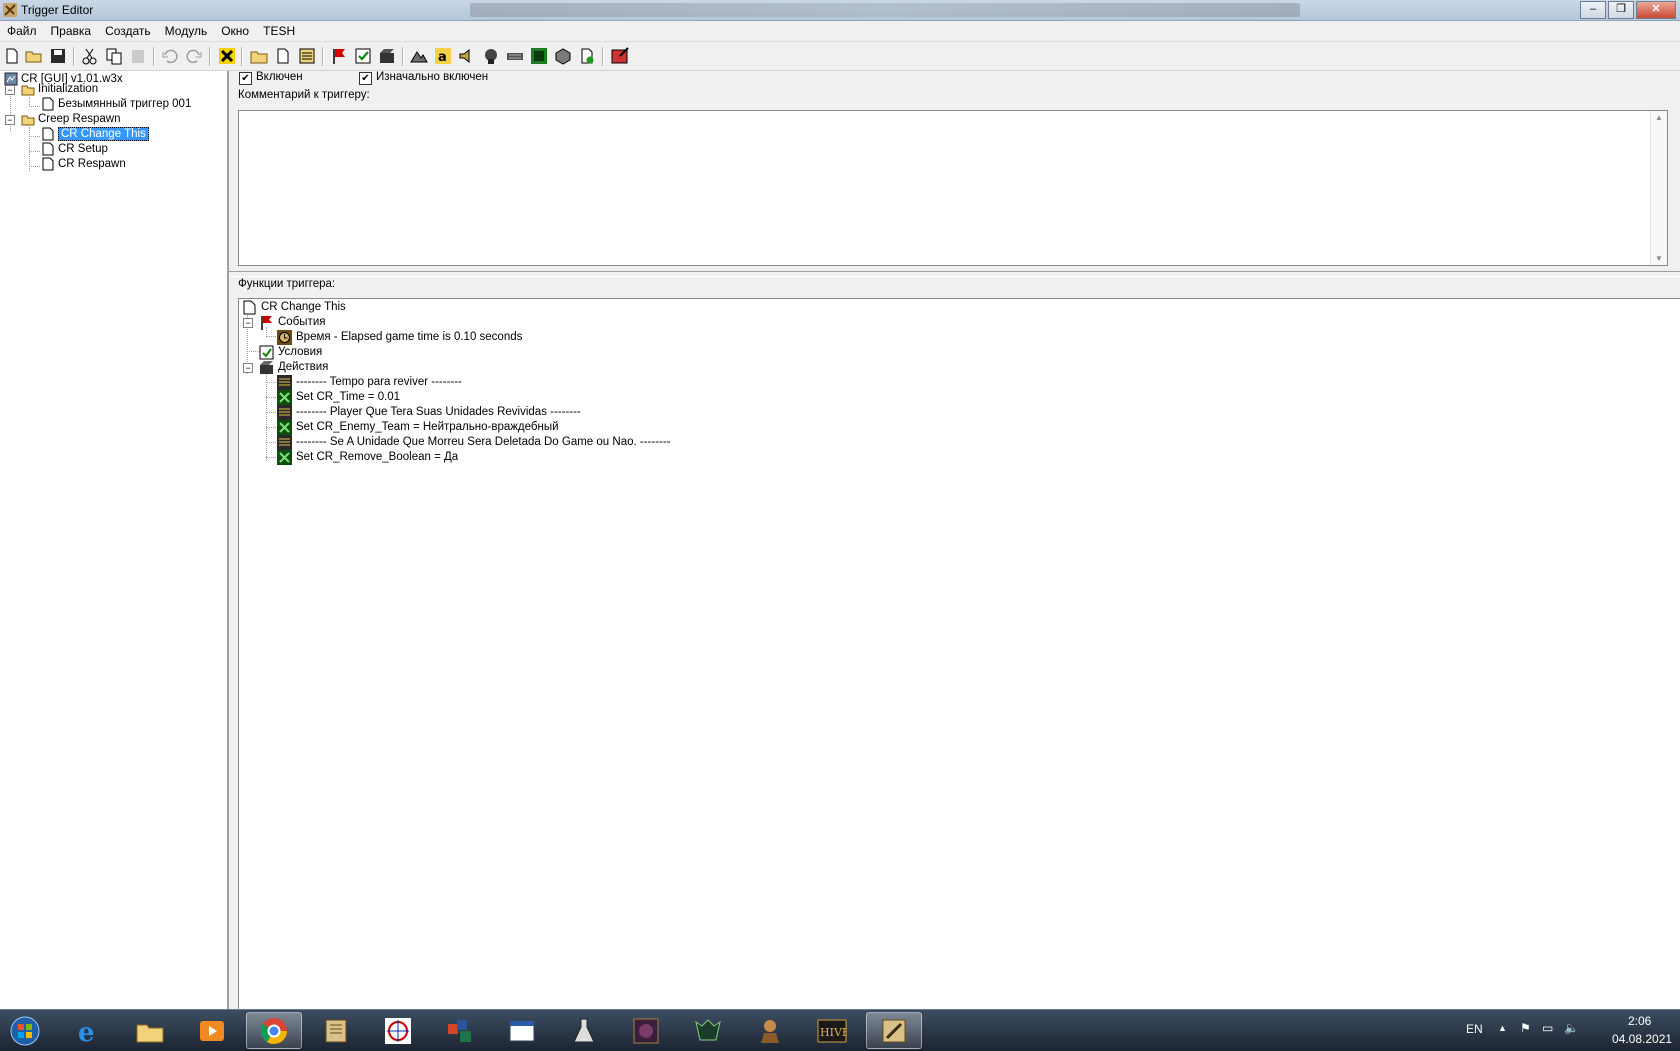  Describe the element at coordinates (128, 31) in the screenshot. I see `menu-create: Создать` at that location.